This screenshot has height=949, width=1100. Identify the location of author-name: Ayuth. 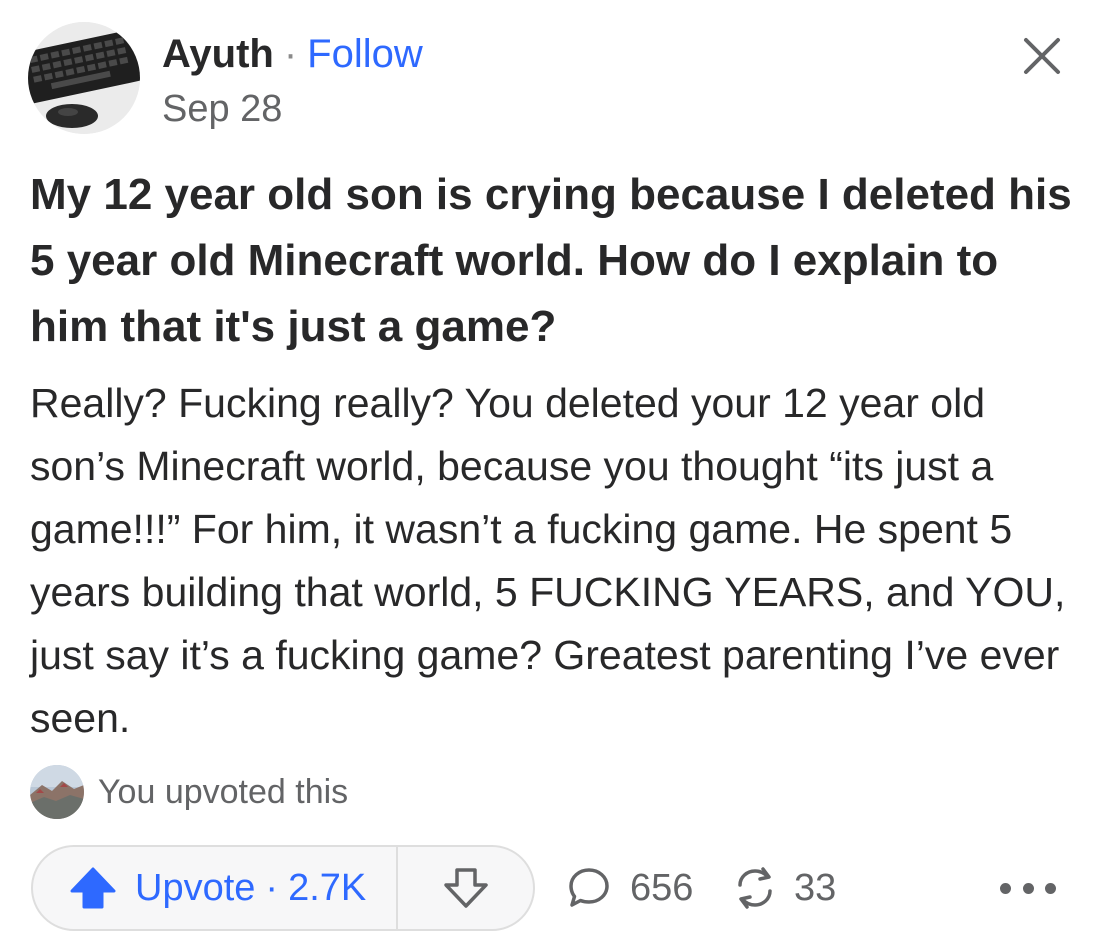
(218, 54).